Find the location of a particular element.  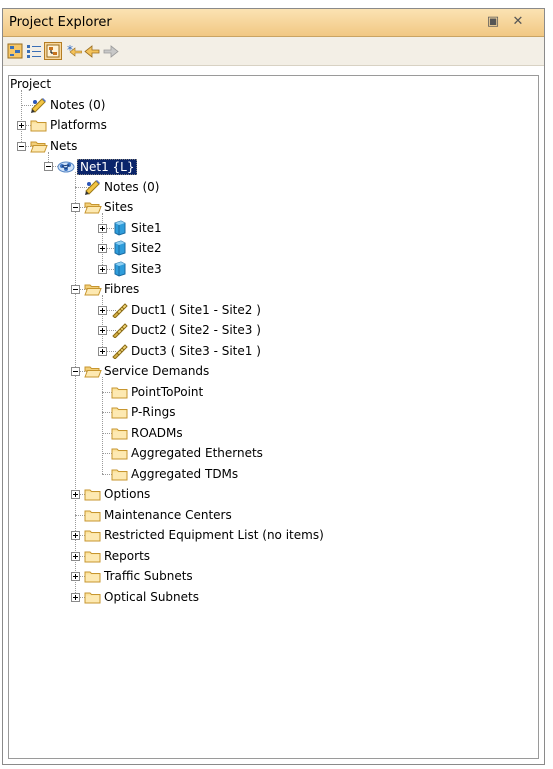

close-icon: ✕ is located at coordinates (518, 22).